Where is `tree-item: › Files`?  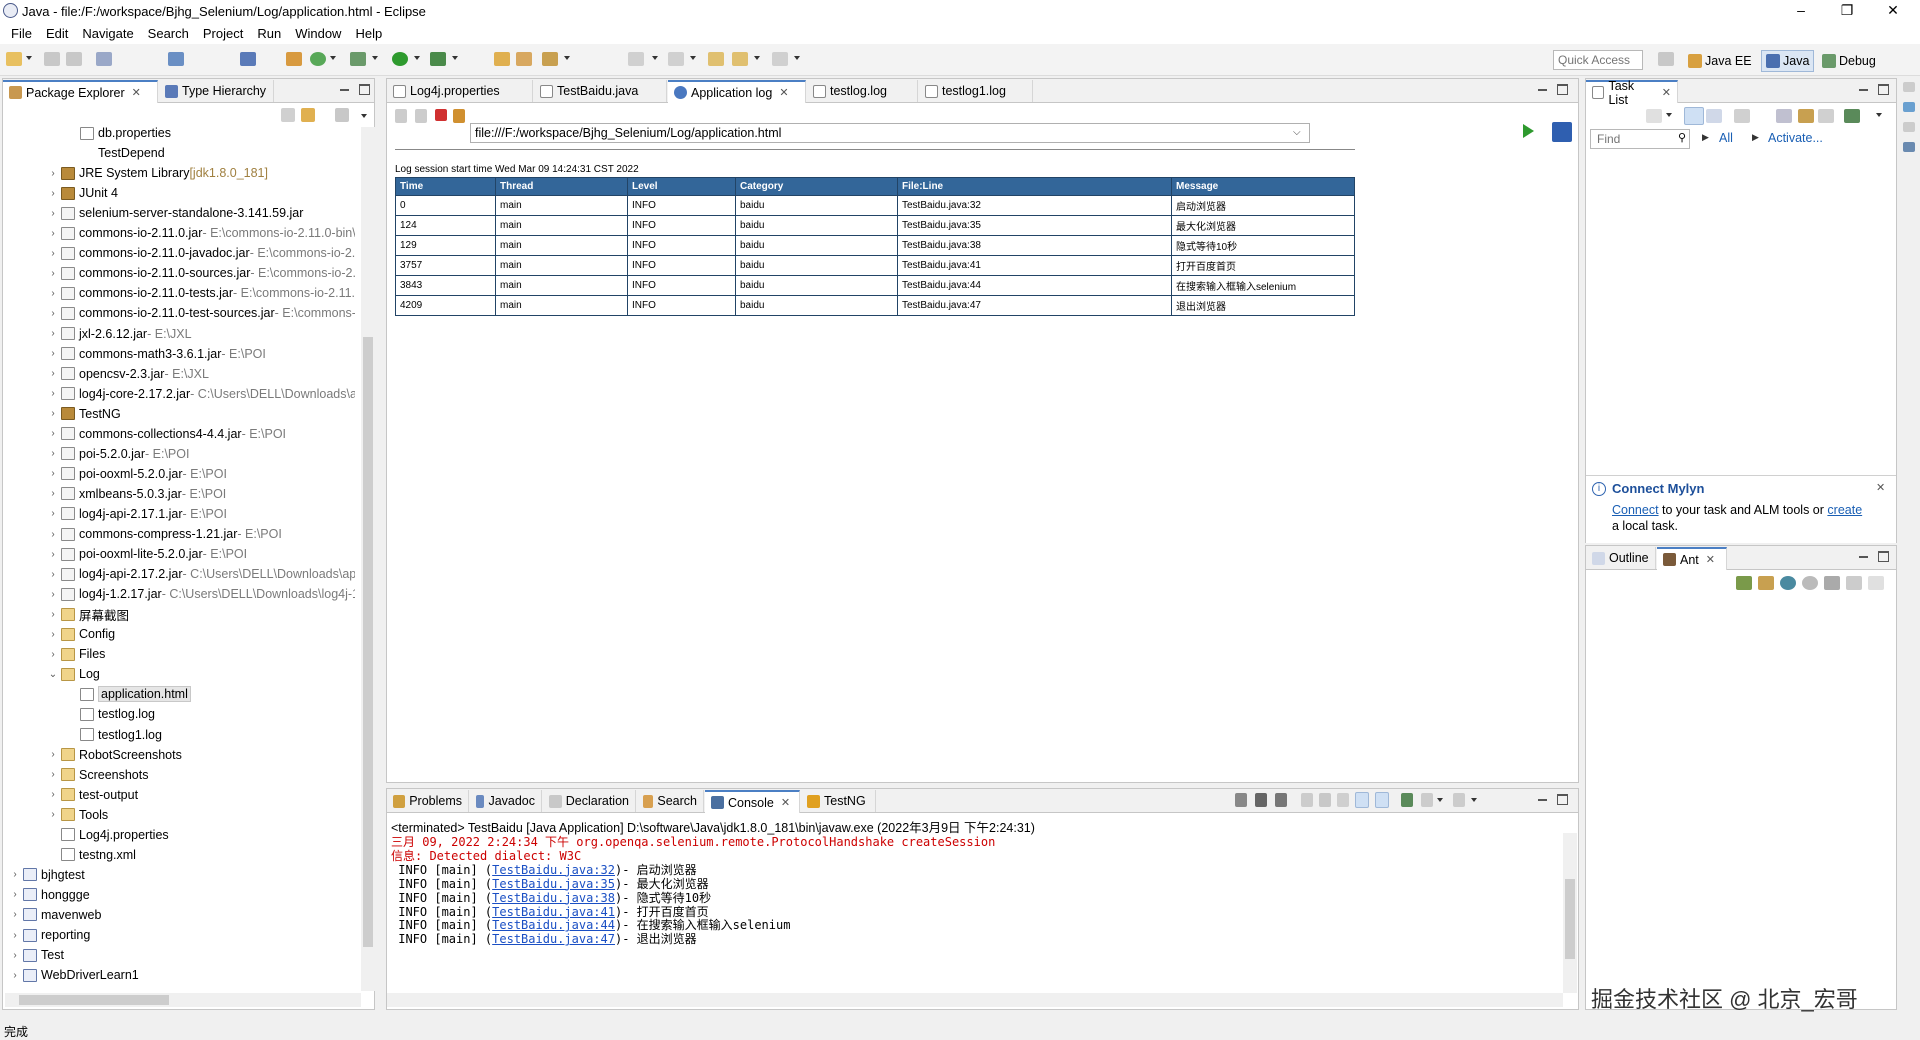 tree-item: › Files is located at coordinates (56, 654).